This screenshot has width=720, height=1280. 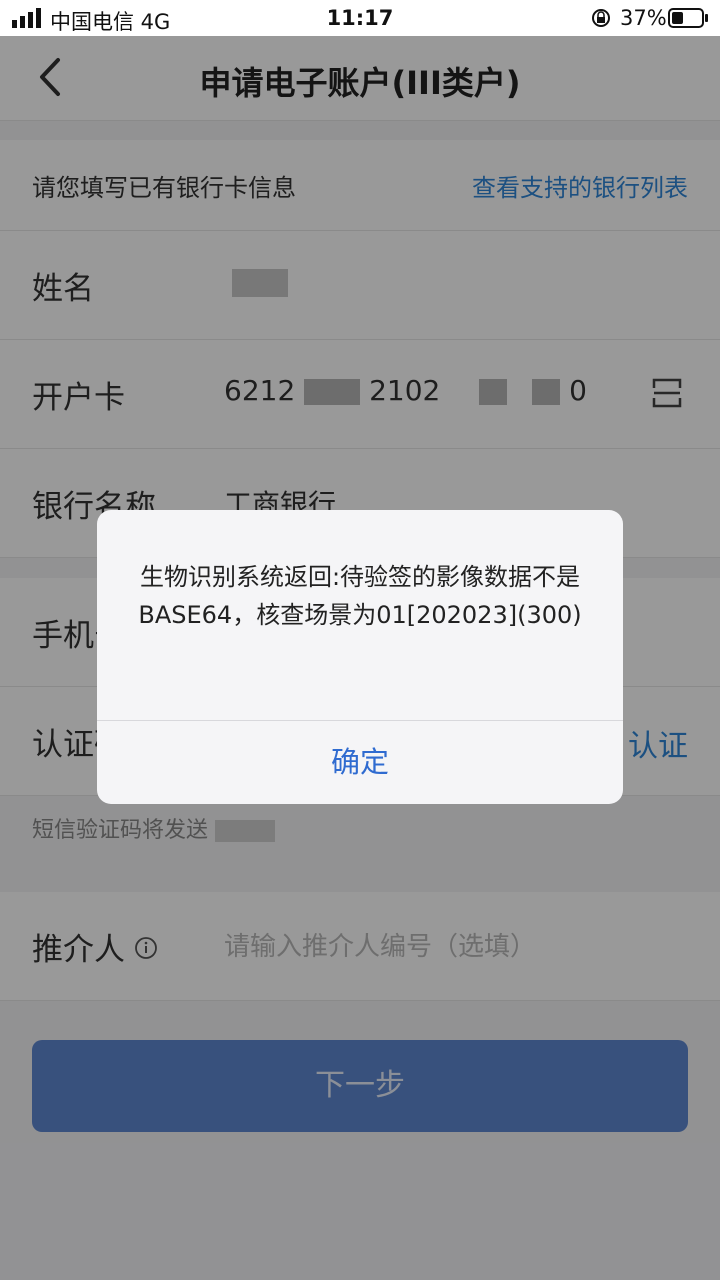 I want to click on status-bar: 中国电信 4G 11:17 37%, so click(x=360, y=18).